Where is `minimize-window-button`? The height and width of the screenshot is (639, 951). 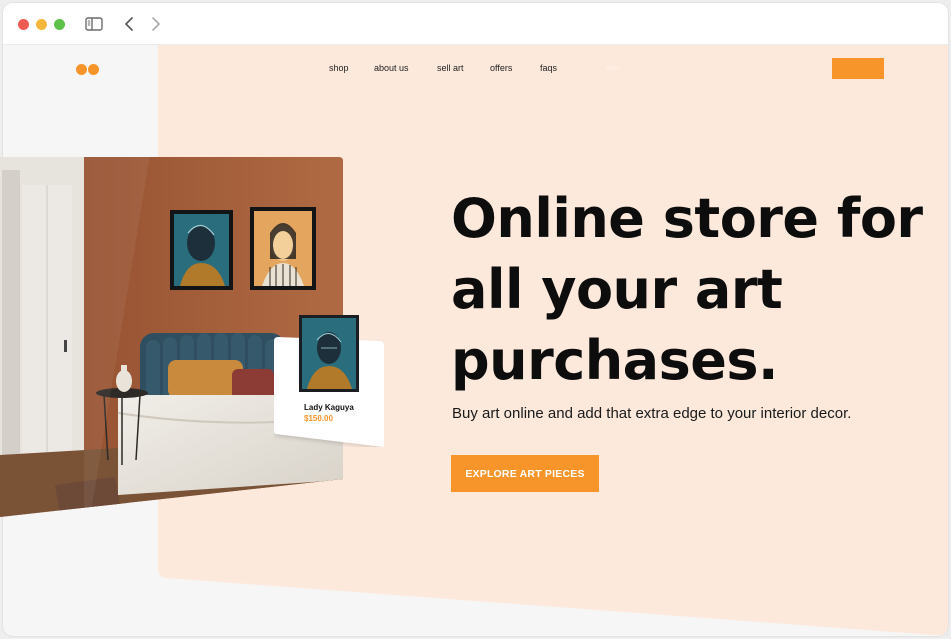 minimize-window-button is located at coordinates (41, 24).